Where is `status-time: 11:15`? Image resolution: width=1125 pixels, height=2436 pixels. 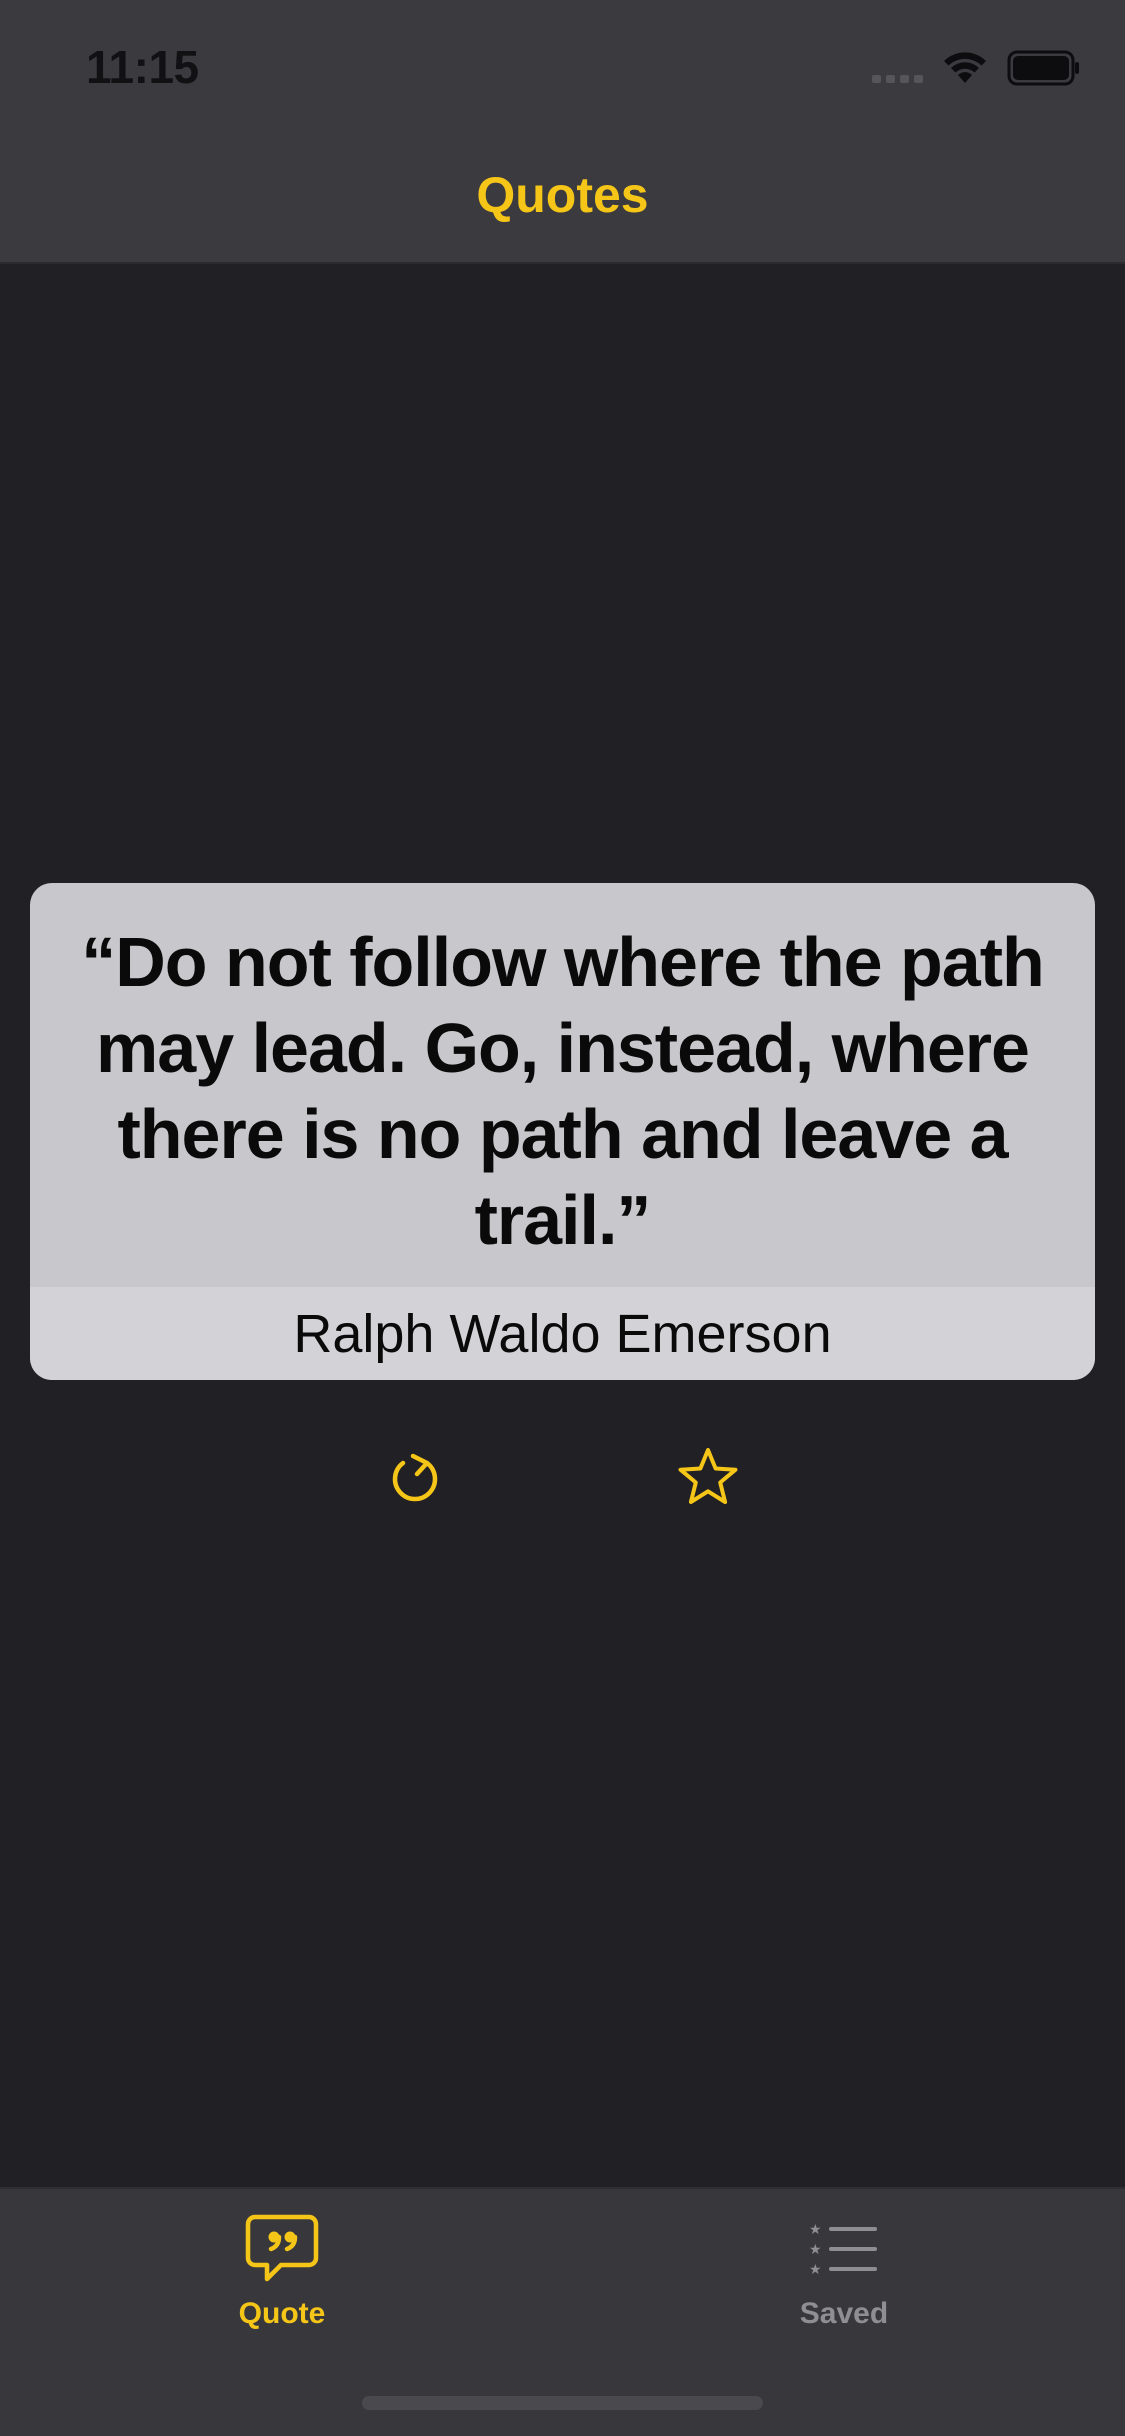 status-time: 11:15 is located at coordinates (142, 67).